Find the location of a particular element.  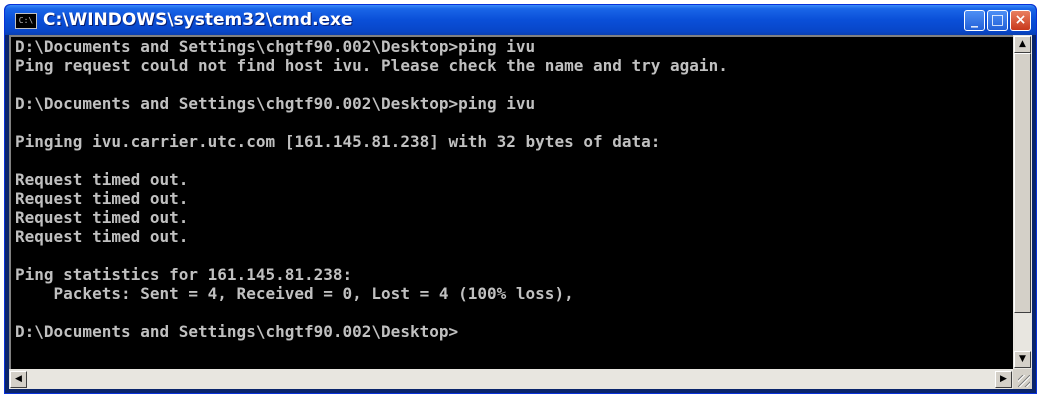

minimize-button: _ is located at coordinates (974, 20).